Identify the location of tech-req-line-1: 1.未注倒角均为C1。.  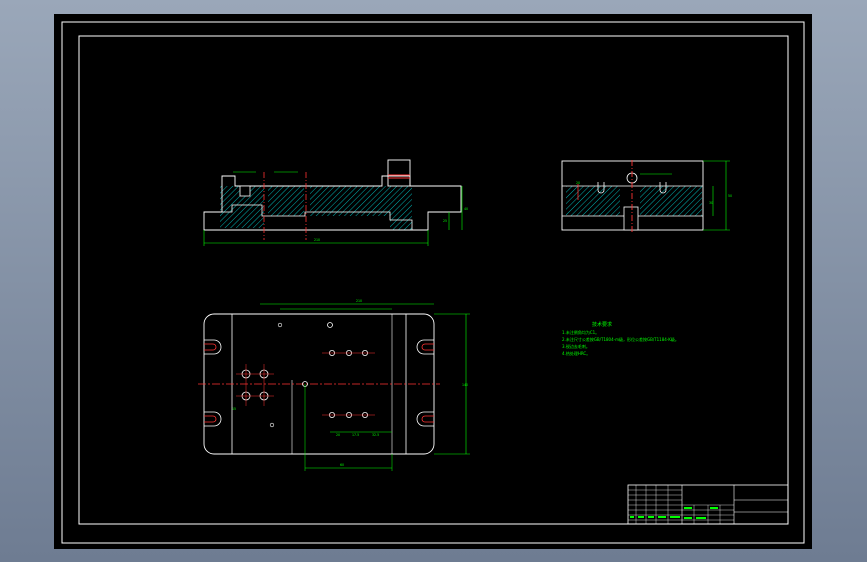
(580, 332).